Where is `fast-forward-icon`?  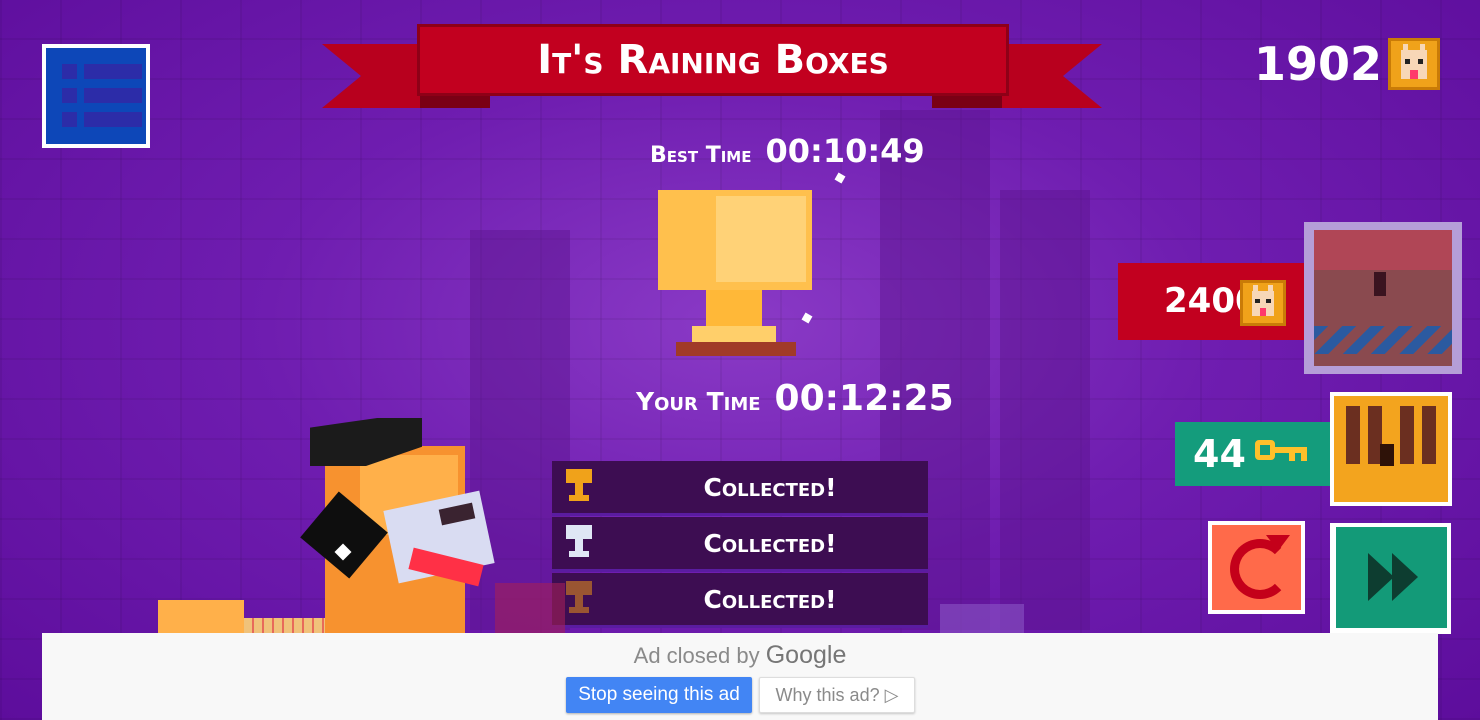
fast-forward-icon is located at coordinates (1381, 577).